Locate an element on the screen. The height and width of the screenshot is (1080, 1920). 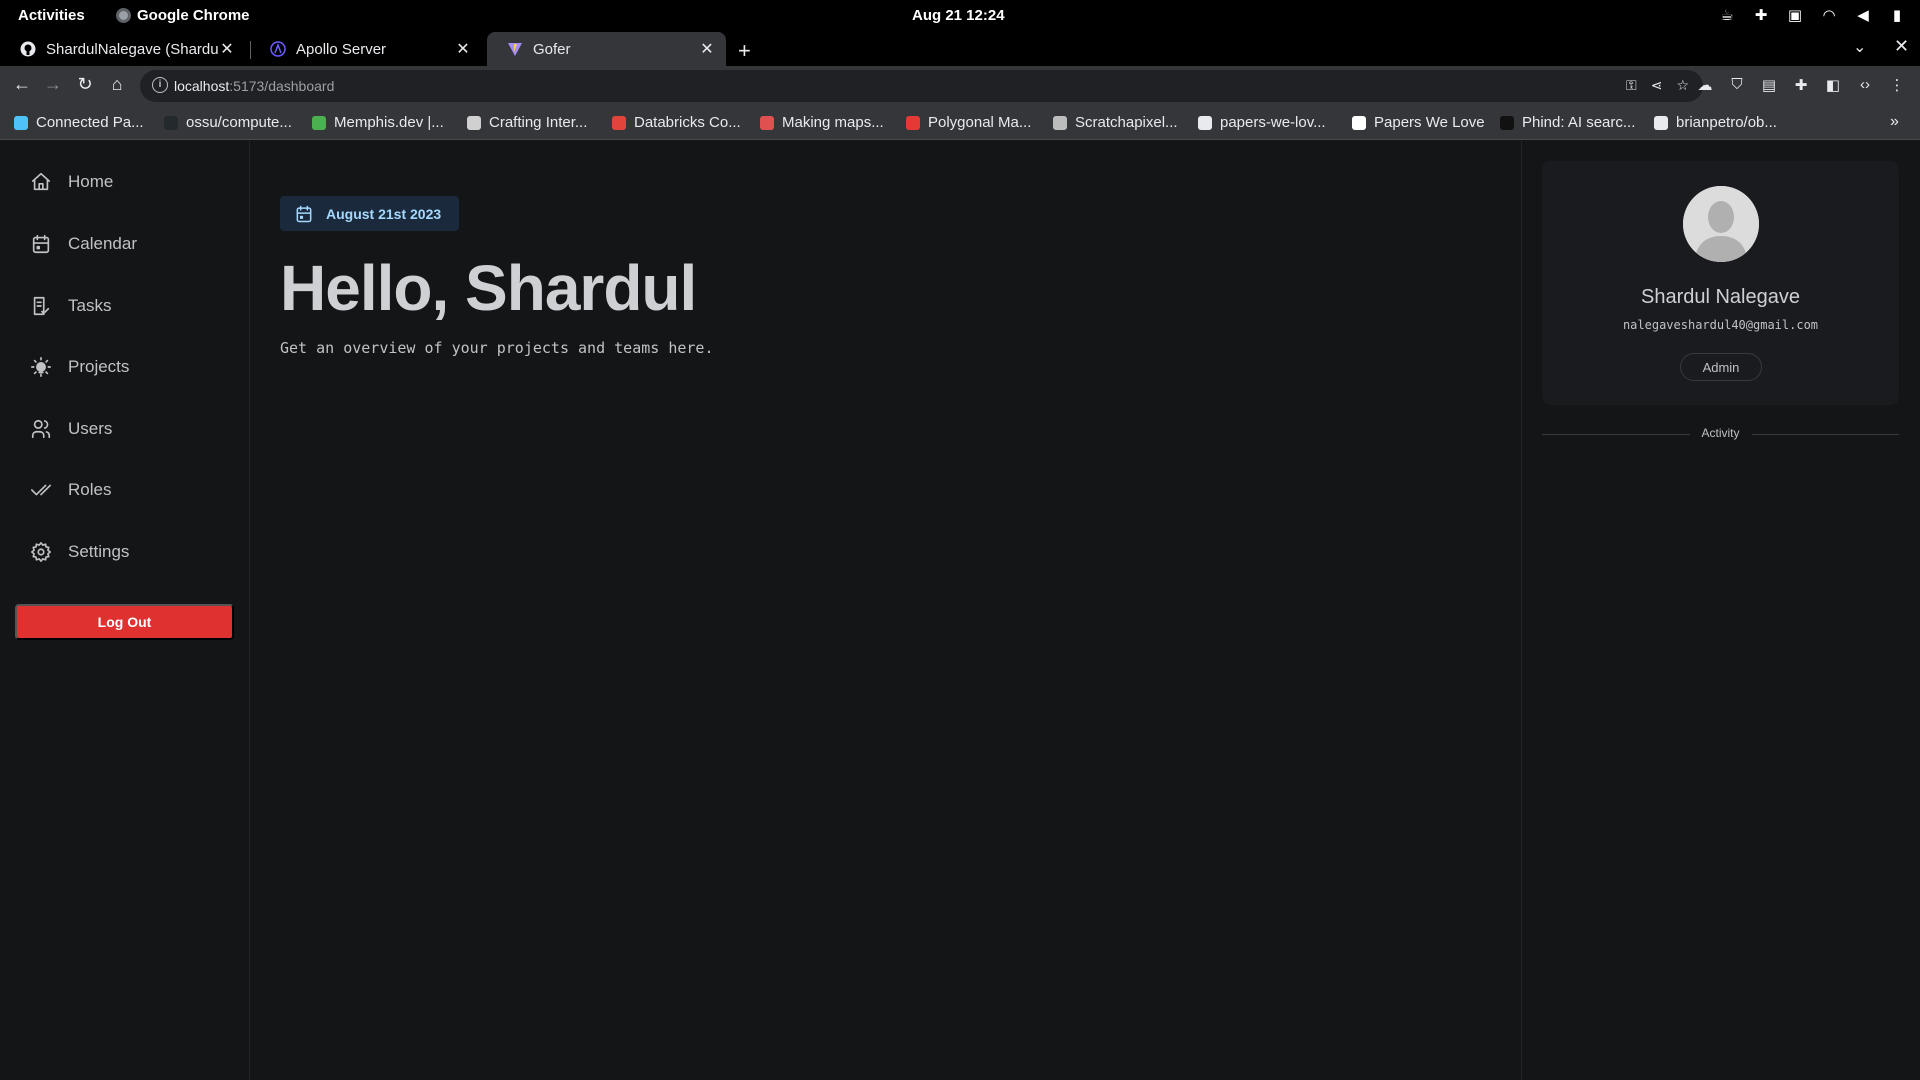
activity-divider: Activity is located at coordinates (1720, 434).